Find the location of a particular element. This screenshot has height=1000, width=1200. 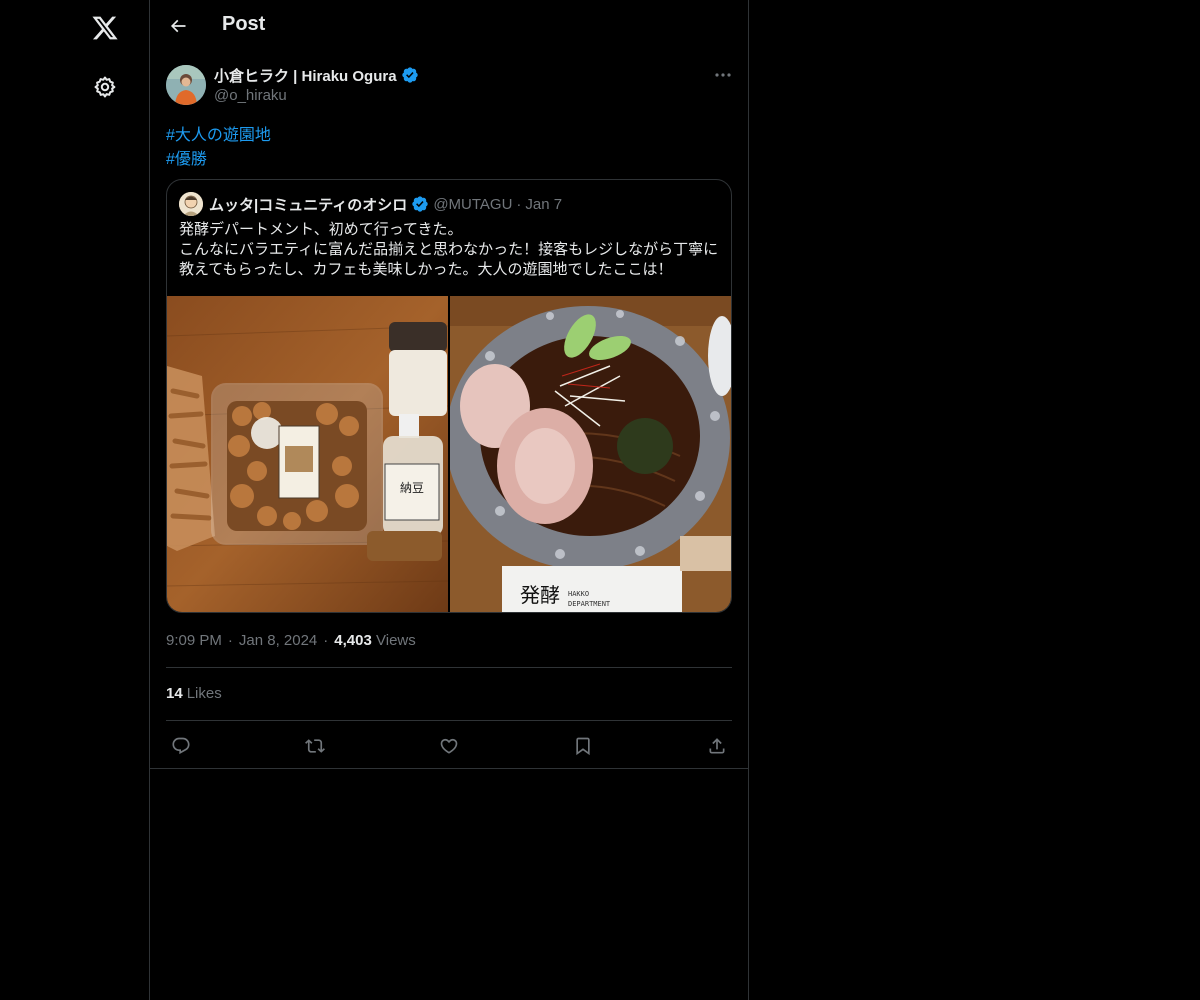

quoted-text-line: 教えてもらったし、カフェも美味しかった。大人の遊園地でしたここは！ is located at coordinates (426, 269).